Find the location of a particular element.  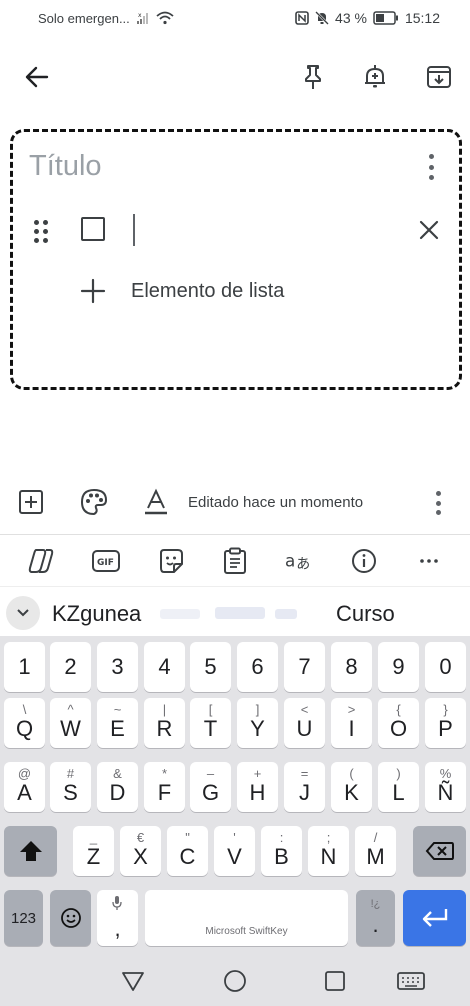

backspace-key is located at coordinates (439, 851).